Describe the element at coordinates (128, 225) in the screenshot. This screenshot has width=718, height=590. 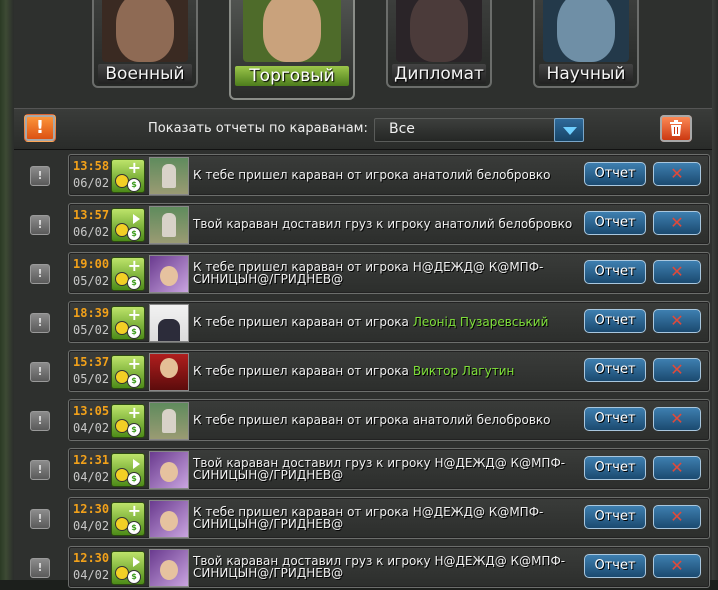
I see `outgoing-caravan-icon: $` at that location.